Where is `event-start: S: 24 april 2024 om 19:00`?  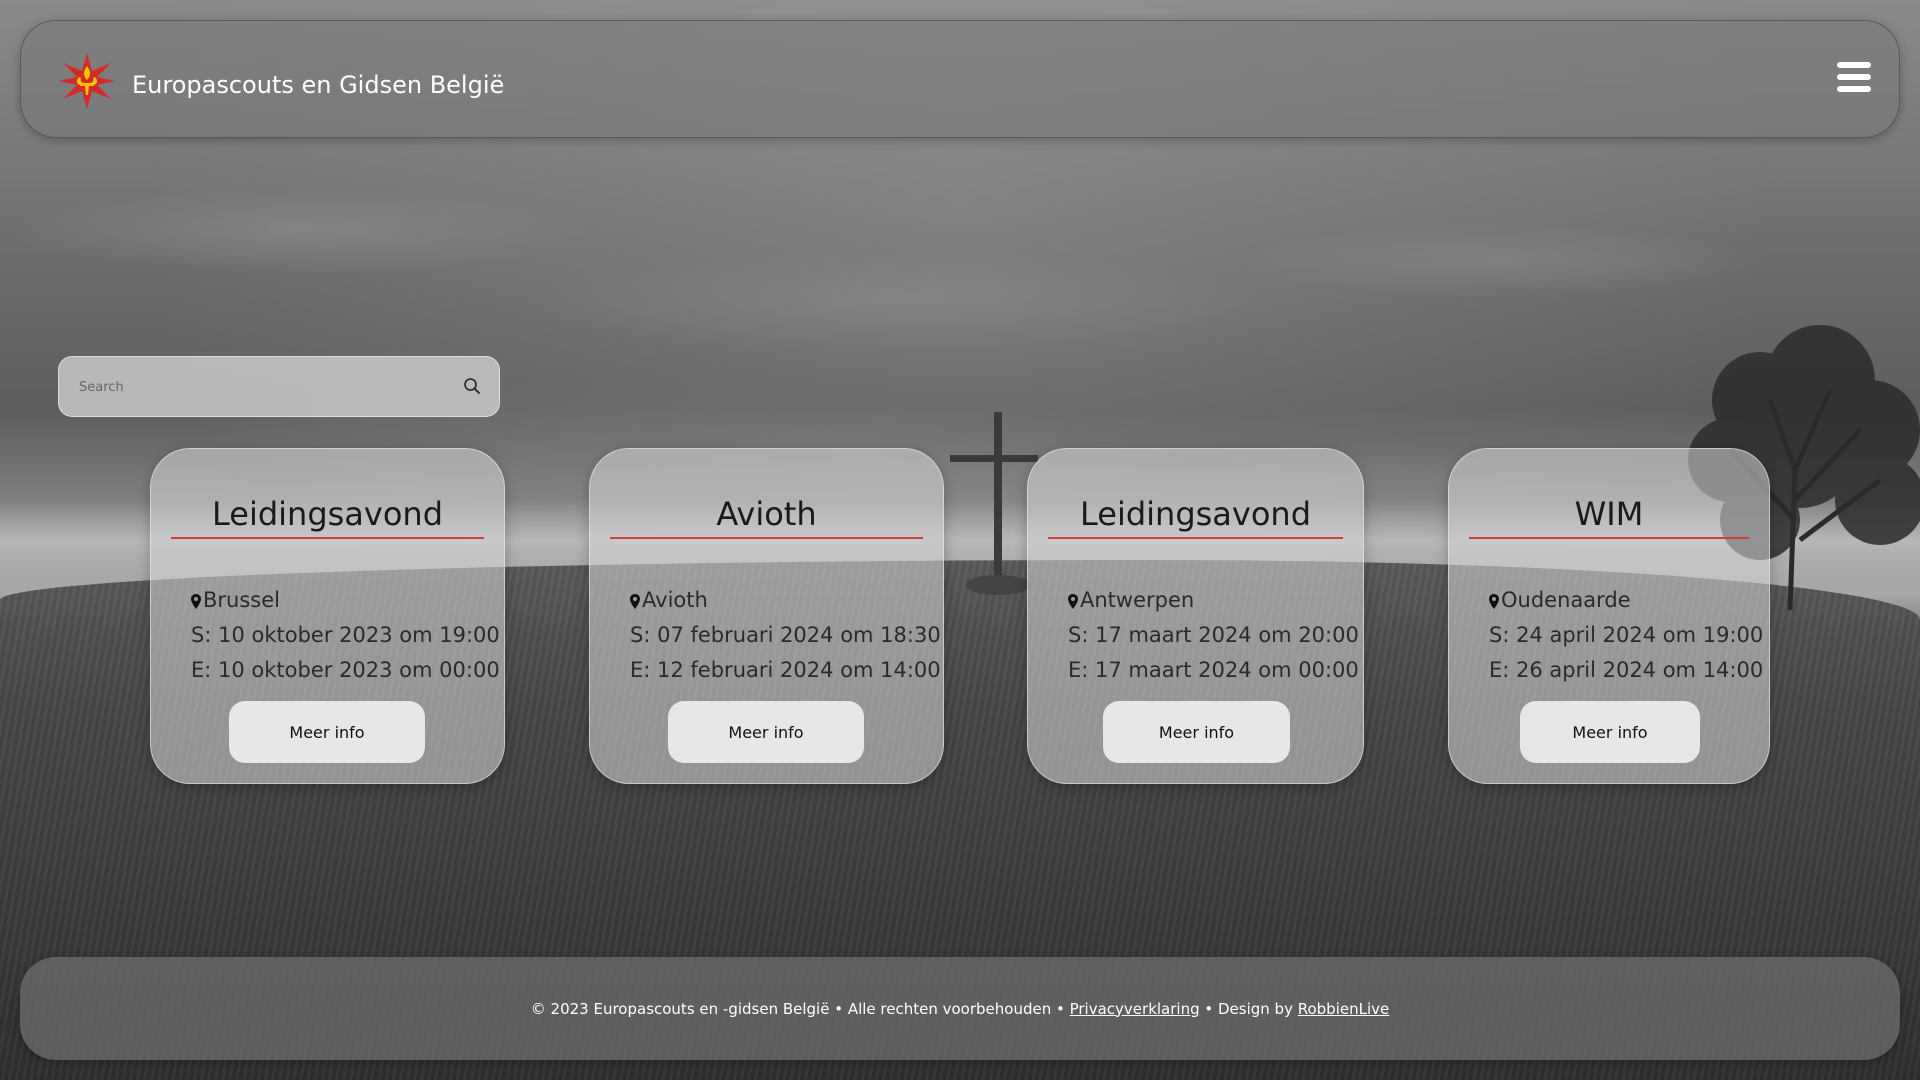 event-start: S: 24 april 2024 om 19:00 is located at coordinates (1626, 635).